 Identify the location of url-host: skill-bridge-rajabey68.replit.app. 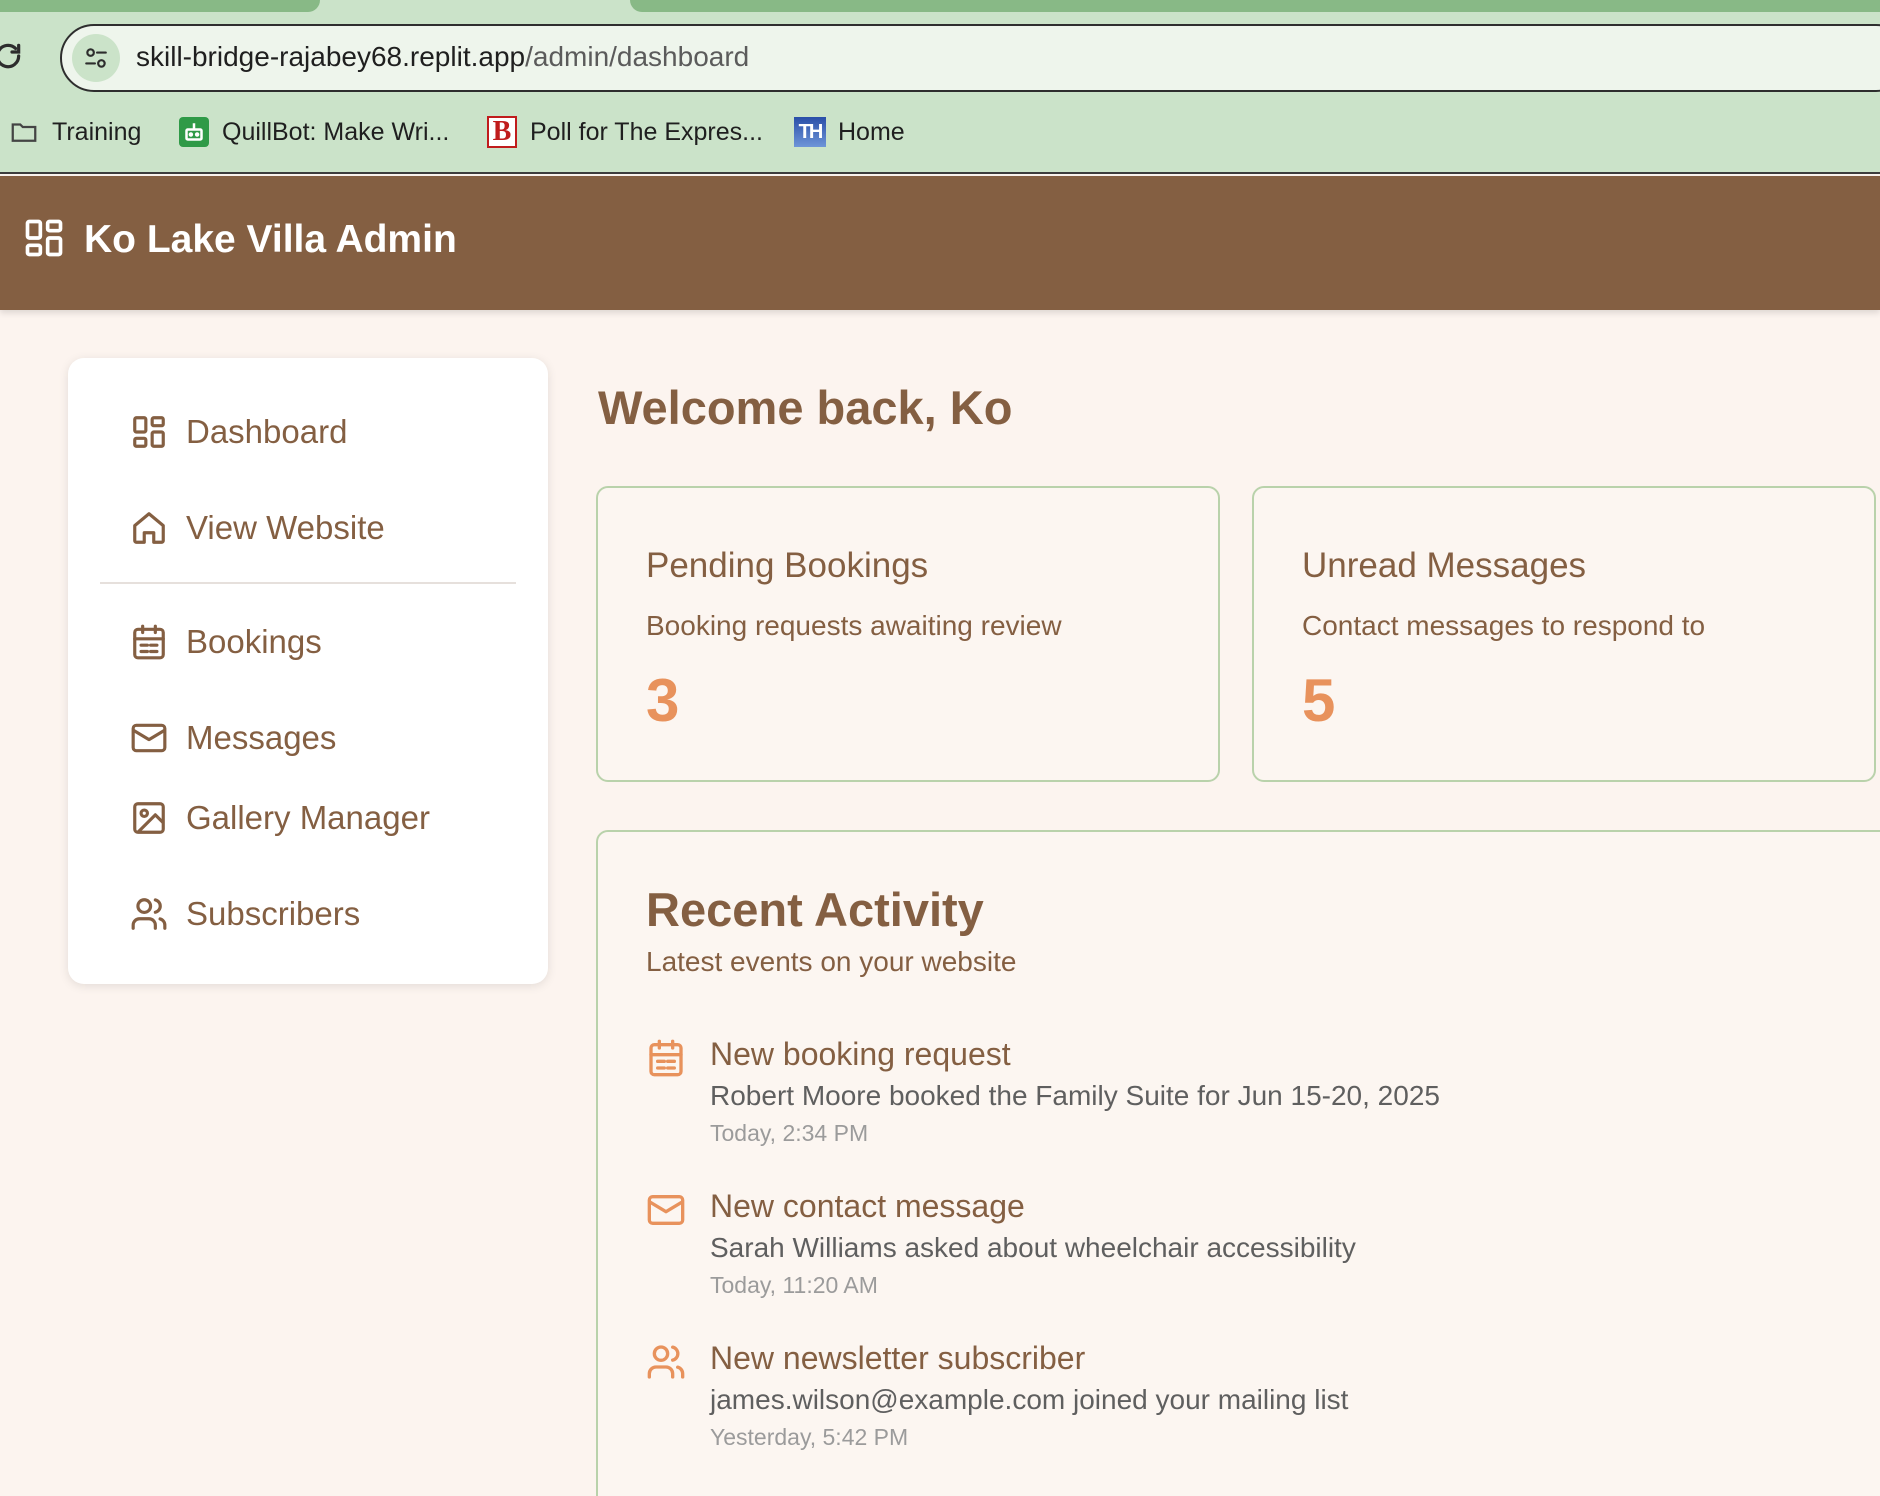
(331, 56).